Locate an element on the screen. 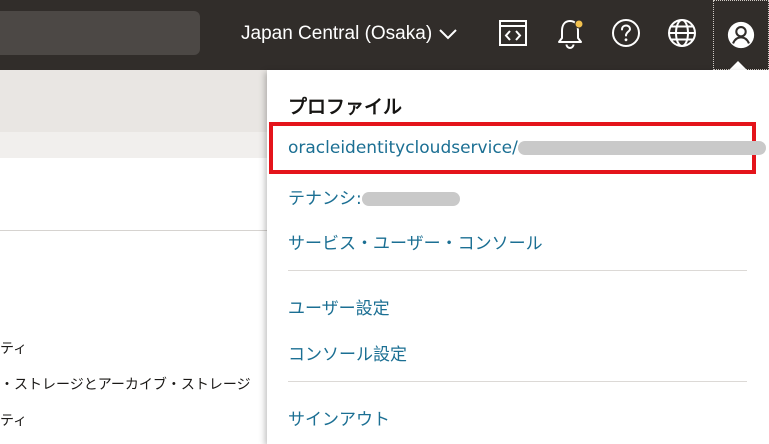 Image resolution: width=769 pixels, height=444 pixels. user-settings-link: ユーザー設定 is located at coordinates (339, 306).